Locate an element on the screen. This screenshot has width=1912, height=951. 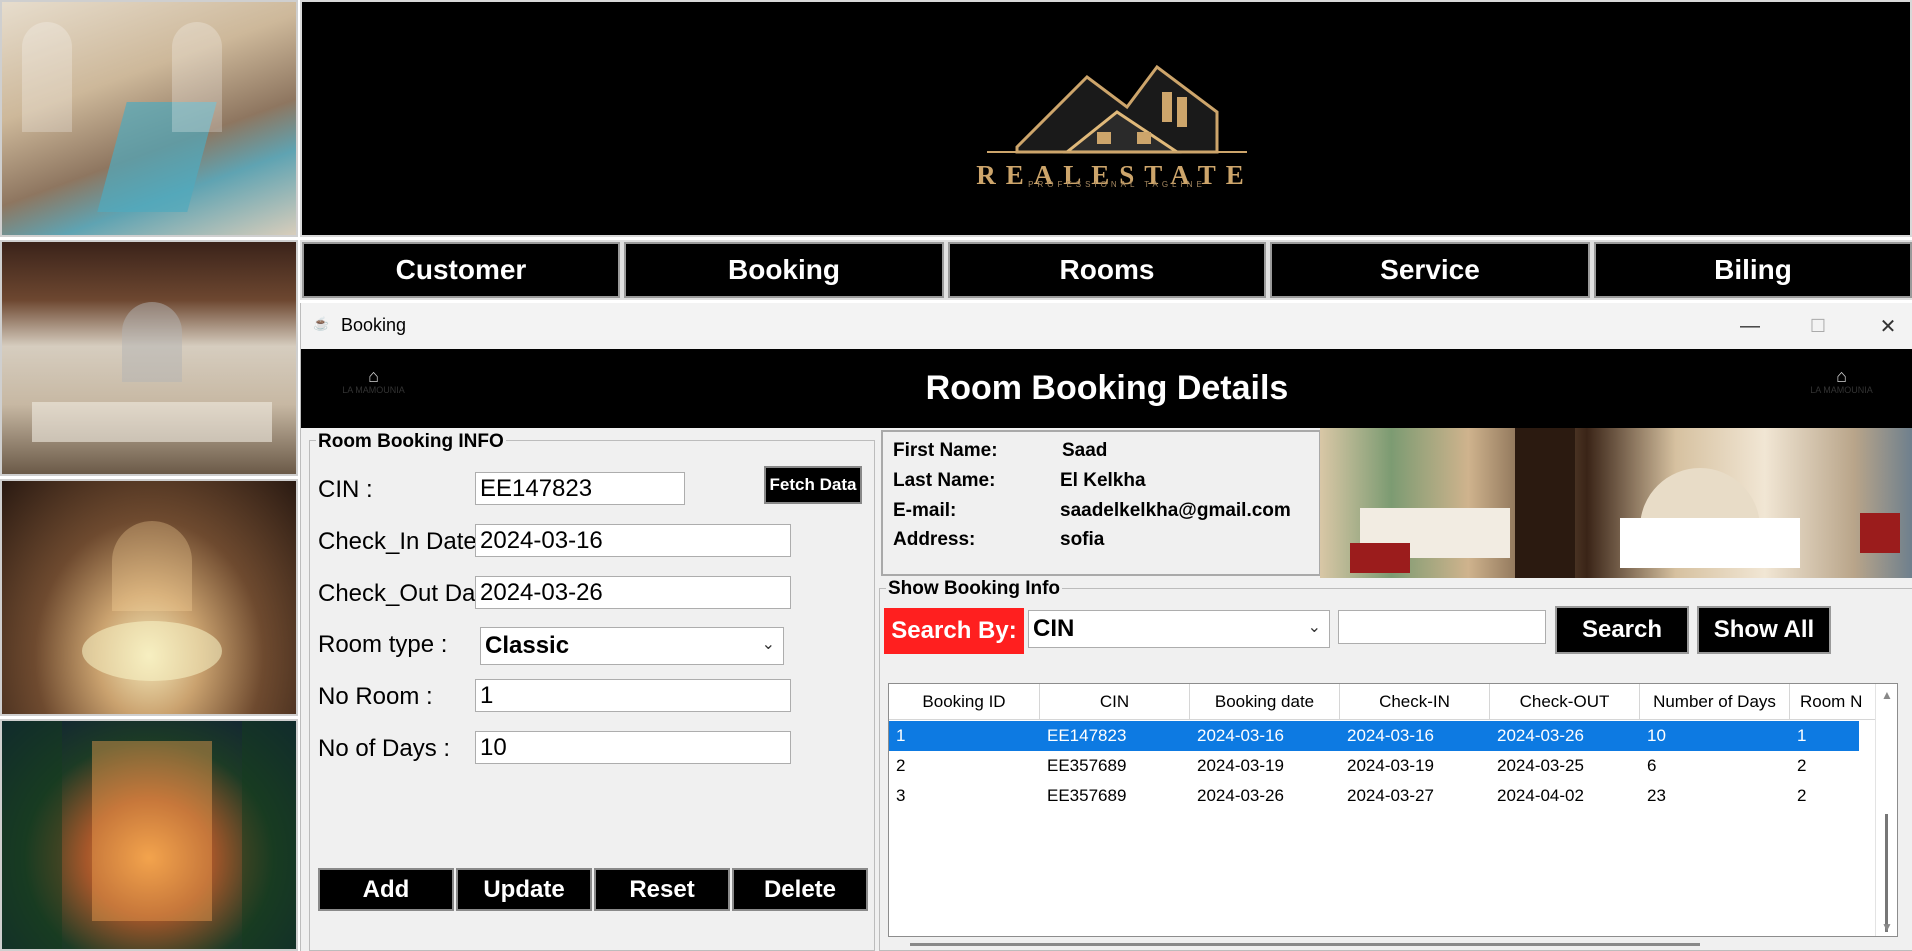
reset-button: Reset is located at coordinates (662, 889).